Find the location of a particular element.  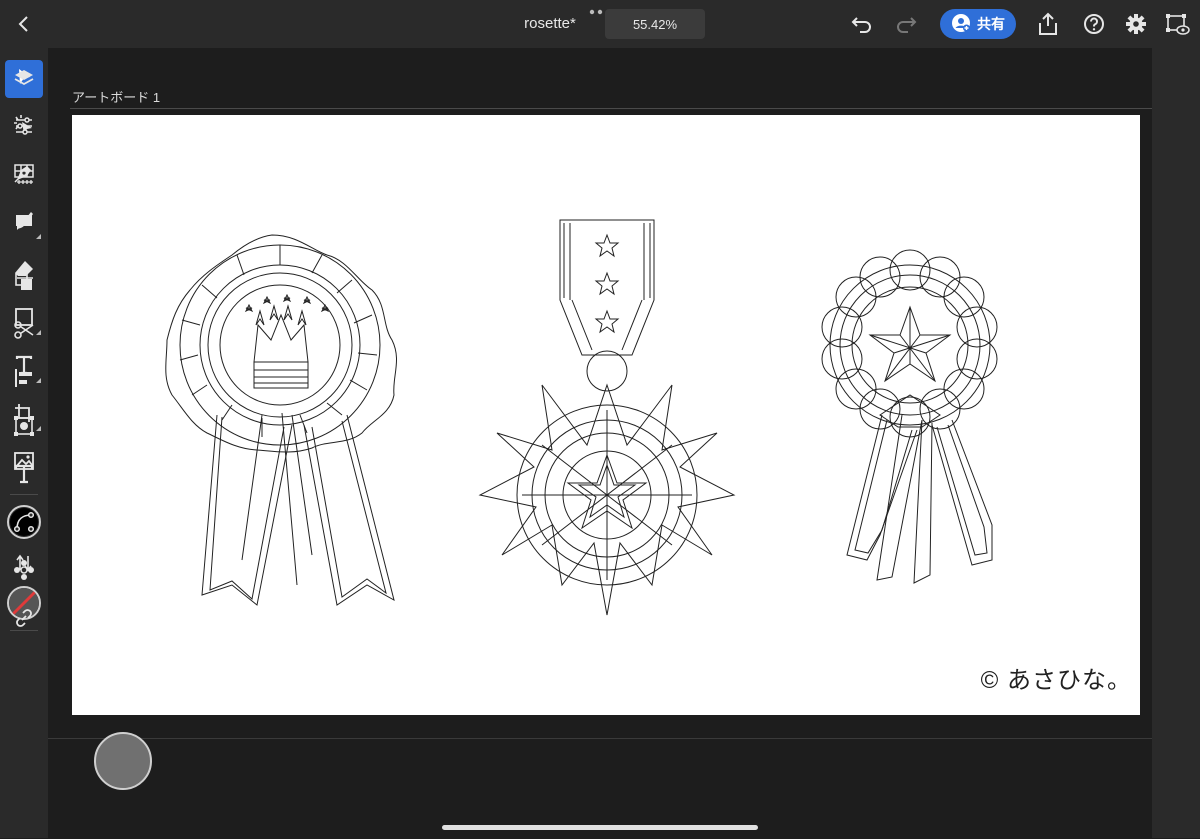

home-indicator is located at coordinates (600, 827).